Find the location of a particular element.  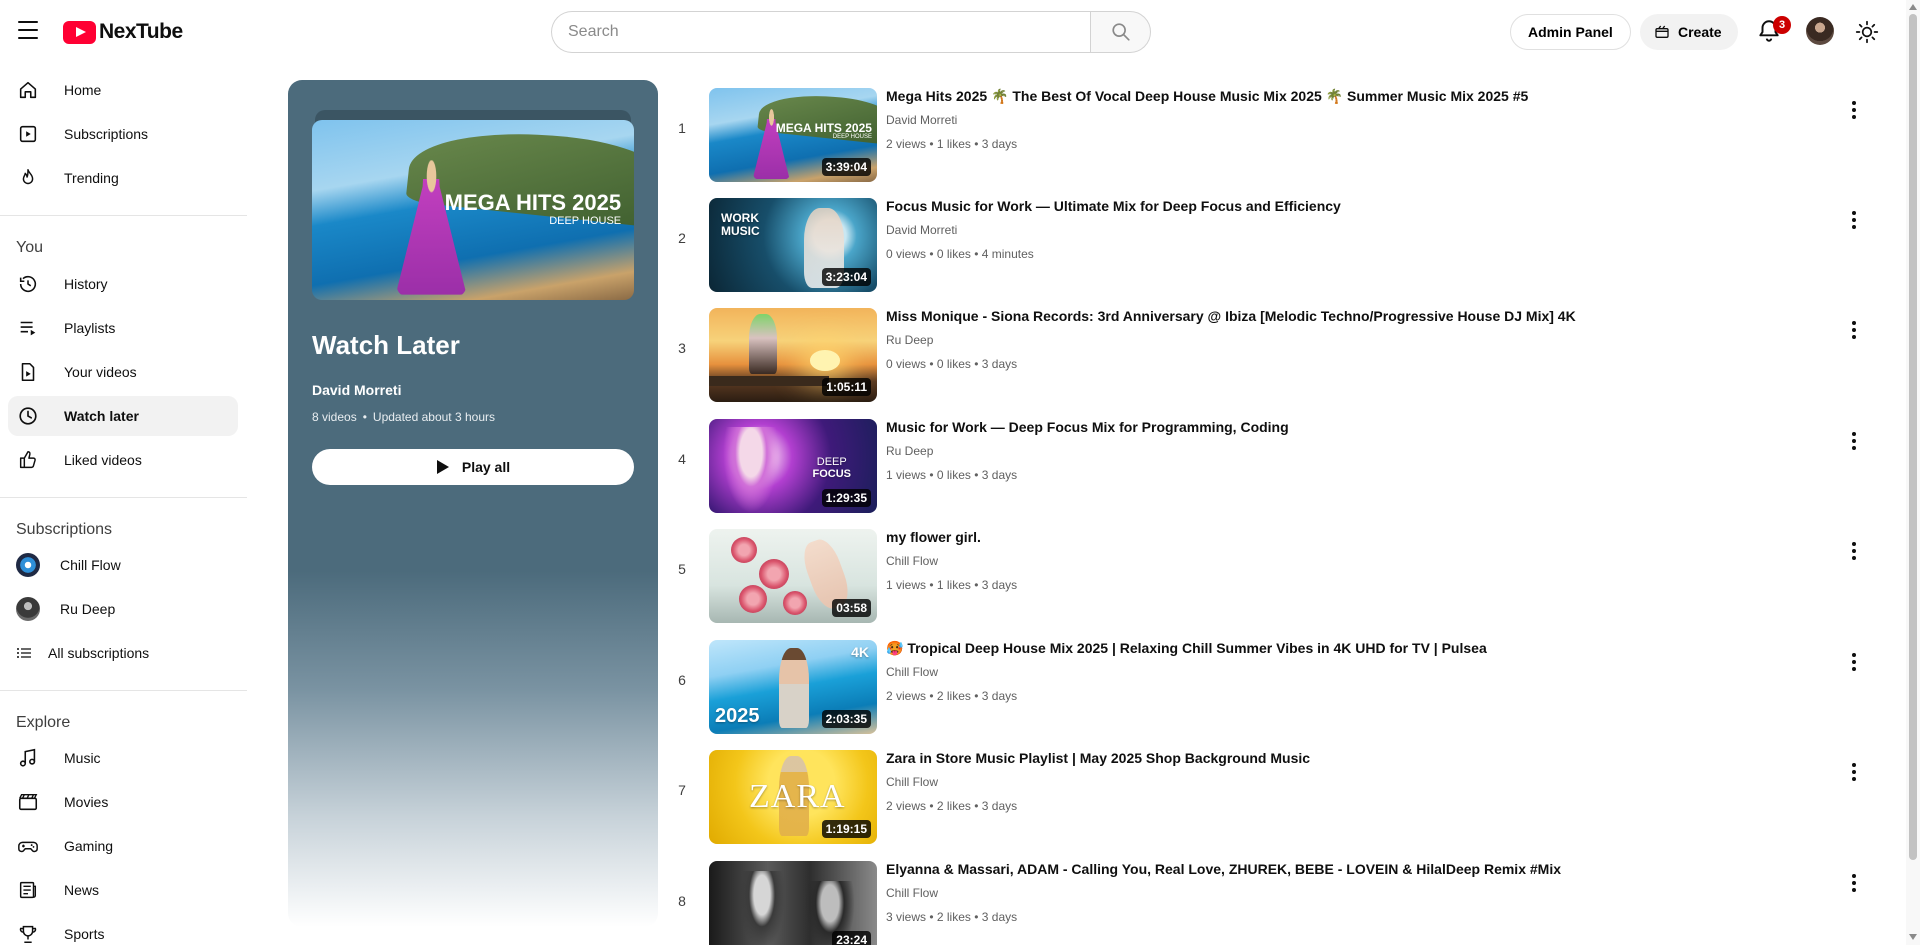

video-thumbnail: 23:24 is located at coordinates (793, 903).